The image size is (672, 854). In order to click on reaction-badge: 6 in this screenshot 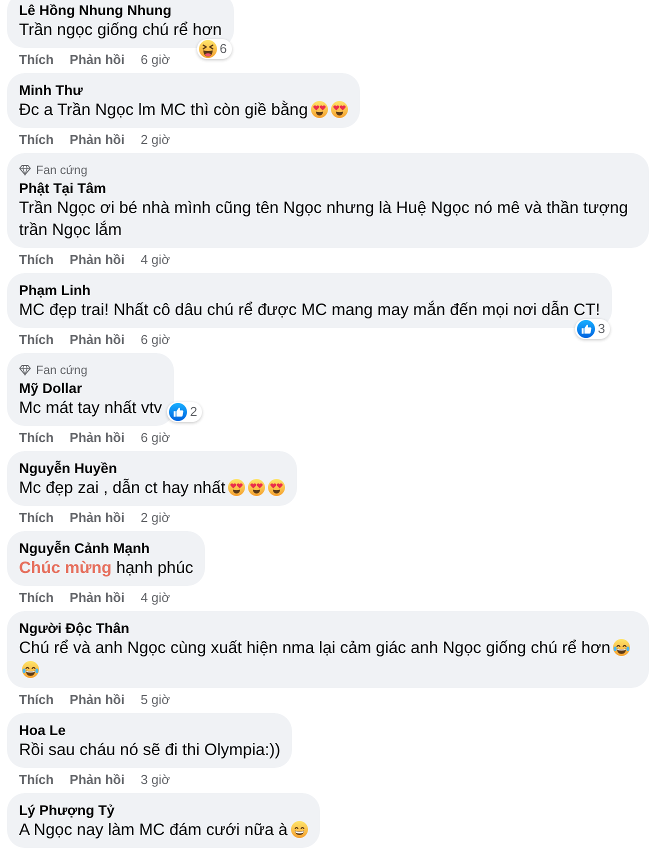, I will do `click(214, 49)`.